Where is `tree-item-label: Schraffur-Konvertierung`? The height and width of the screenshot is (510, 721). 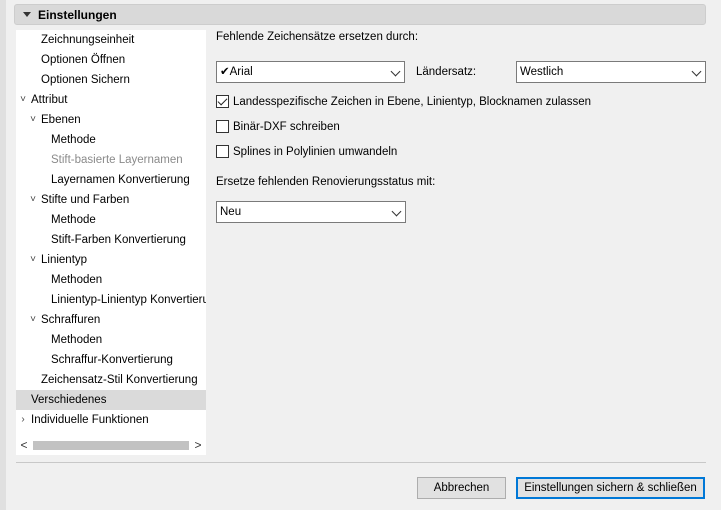
tree-item-label: Schraffur-Konvertierung is located at coordinates (112, 360).